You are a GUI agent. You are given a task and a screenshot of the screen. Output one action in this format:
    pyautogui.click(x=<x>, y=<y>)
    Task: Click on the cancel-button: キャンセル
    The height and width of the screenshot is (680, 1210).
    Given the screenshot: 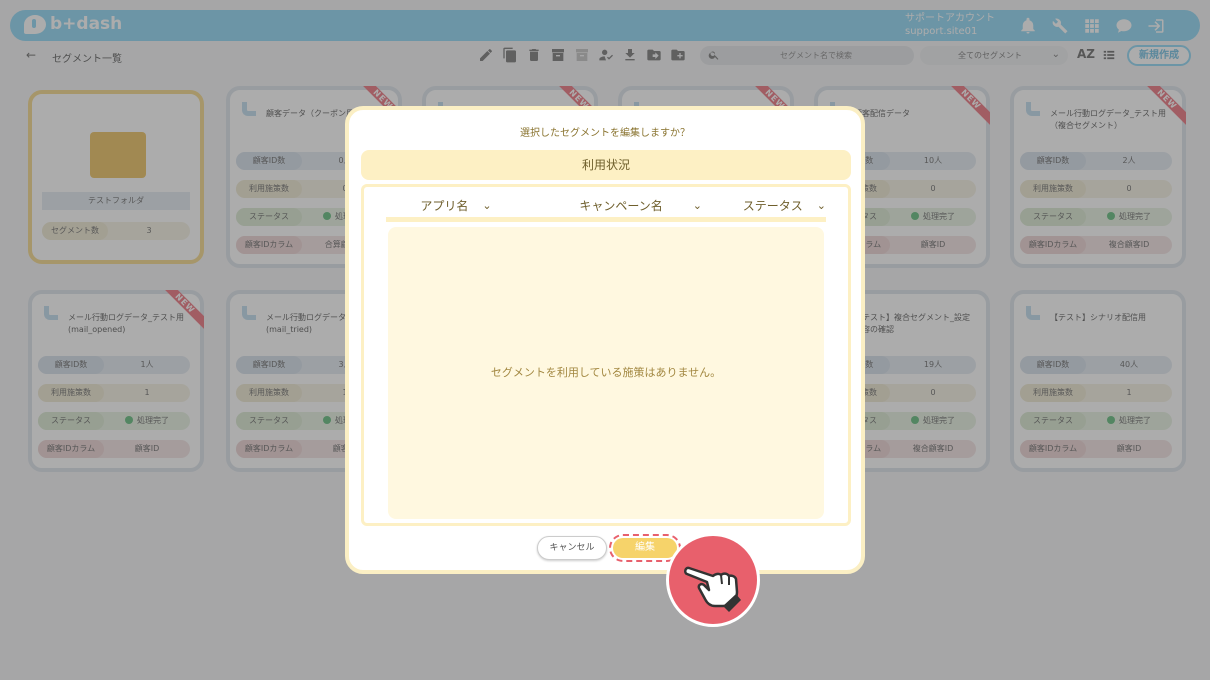 What is the action you would take?
    pyautogui.click(x=572, y=548)
    